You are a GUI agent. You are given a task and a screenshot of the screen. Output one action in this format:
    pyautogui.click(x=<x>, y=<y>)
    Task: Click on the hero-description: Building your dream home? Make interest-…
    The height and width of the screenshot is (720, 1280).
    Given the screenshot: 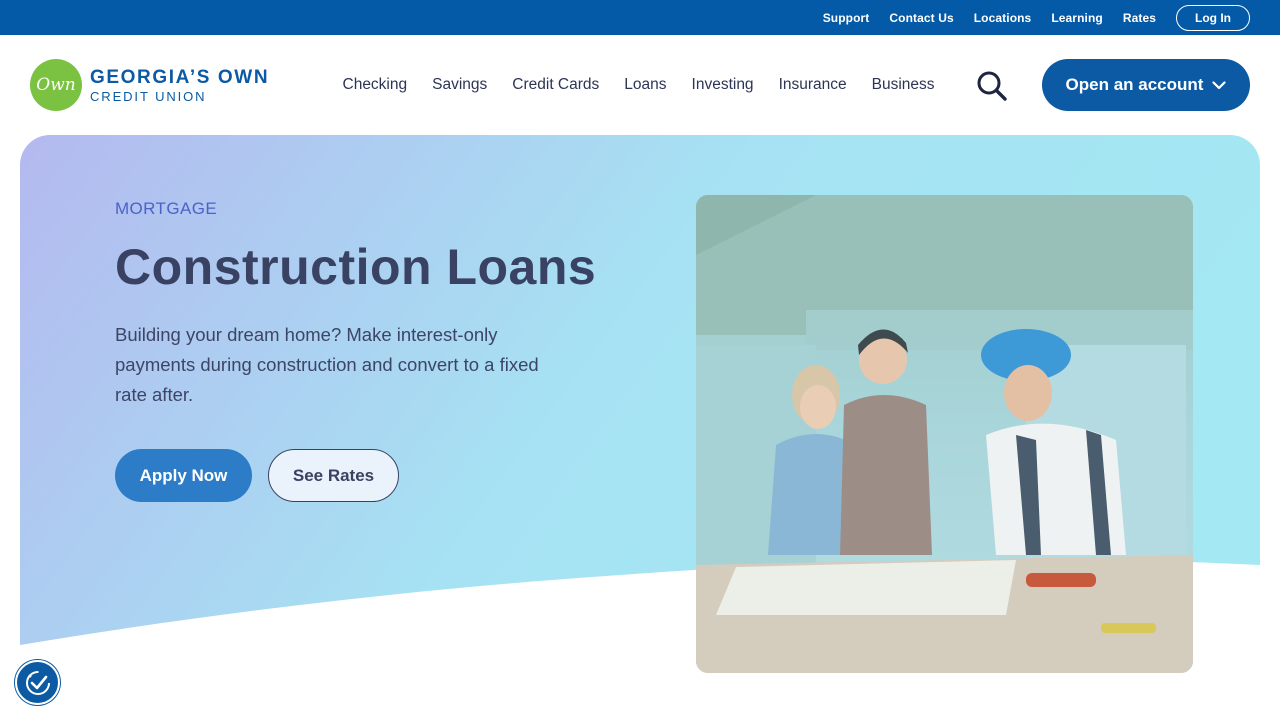 What is the action you would take?
    pyautogui.click(x=327, y=364)
    